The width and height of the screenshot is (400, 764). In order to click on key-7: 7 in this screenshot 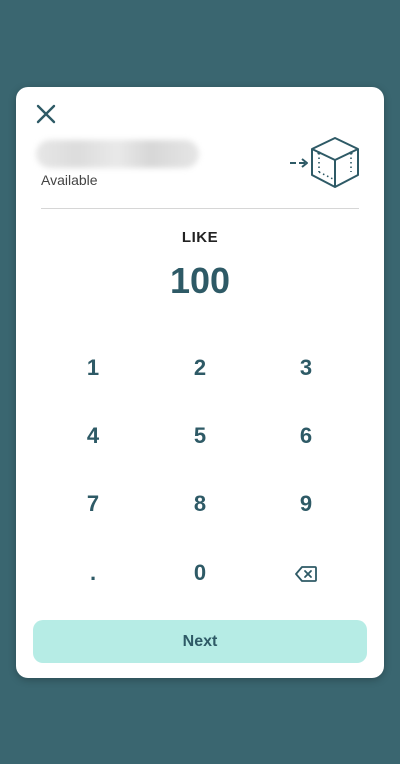, I will do `click(93, 504)`.